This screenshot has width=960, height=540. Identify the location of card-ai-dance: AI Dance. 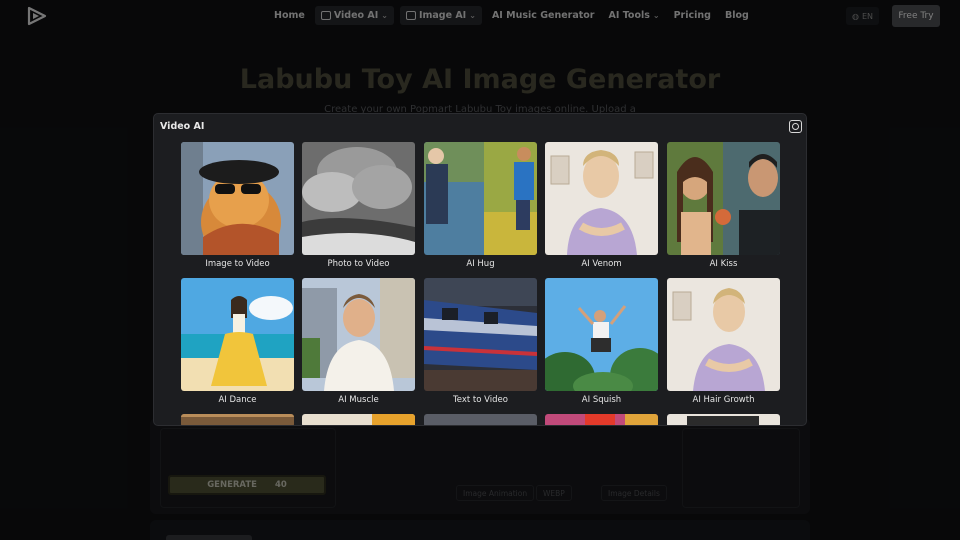
(237, 341).